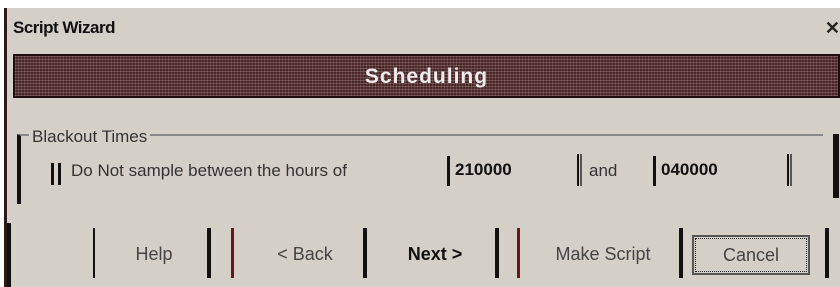 This screenshot has height=287, width=840. Describe the element at coordinates (509, 171) in the screenshot. I see `start-time-input: 210000` at that location.